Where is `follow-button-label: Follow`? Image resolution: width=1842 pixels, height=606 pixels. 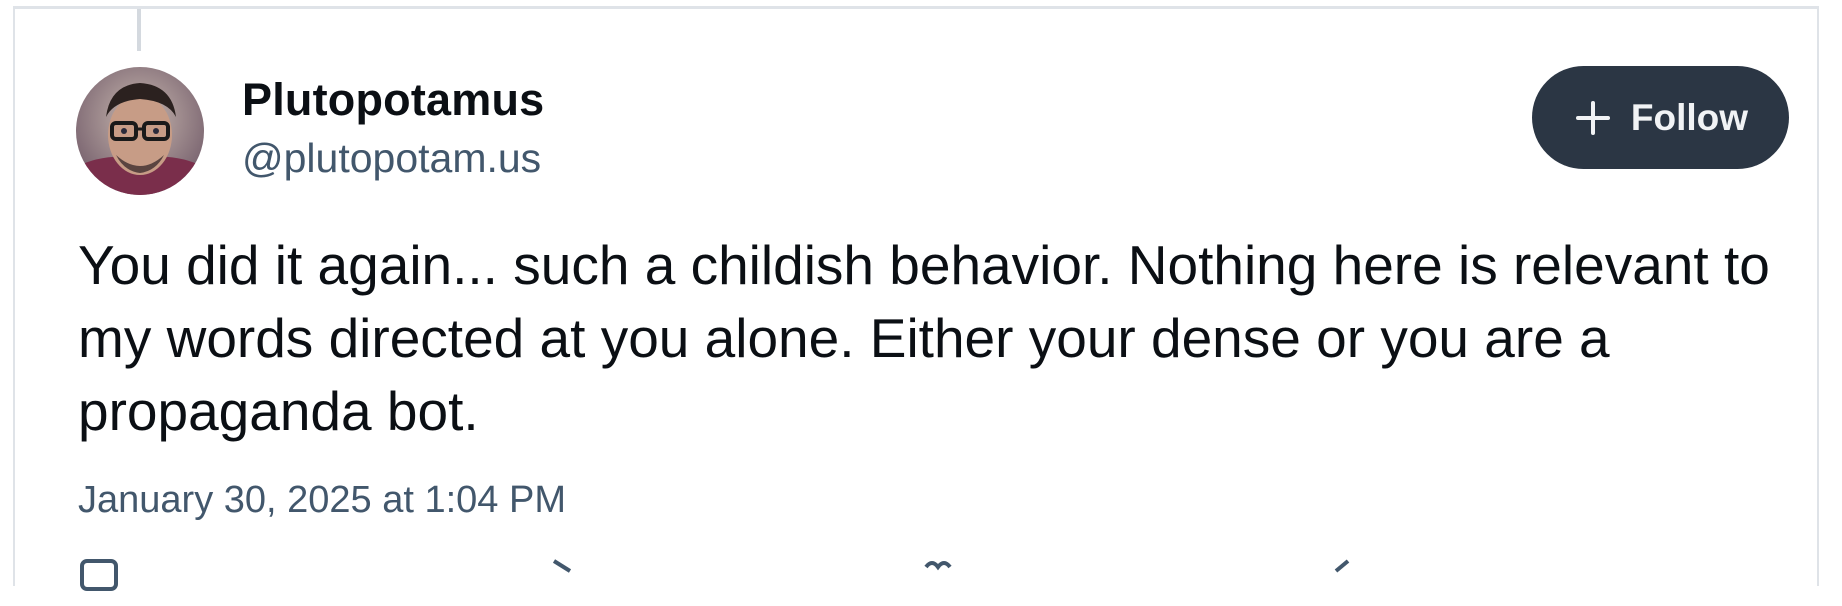
follow-button-label: Follow is located at coordinates (1689, 117).